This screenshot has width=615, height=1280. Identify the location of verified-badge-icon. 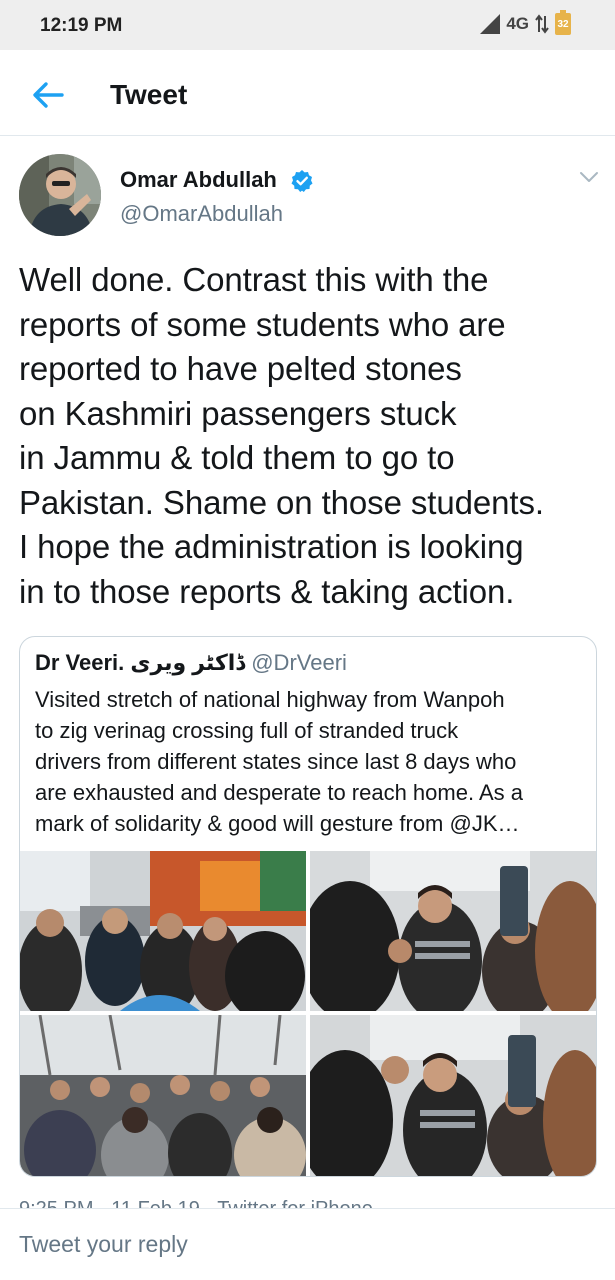
(302, 181).